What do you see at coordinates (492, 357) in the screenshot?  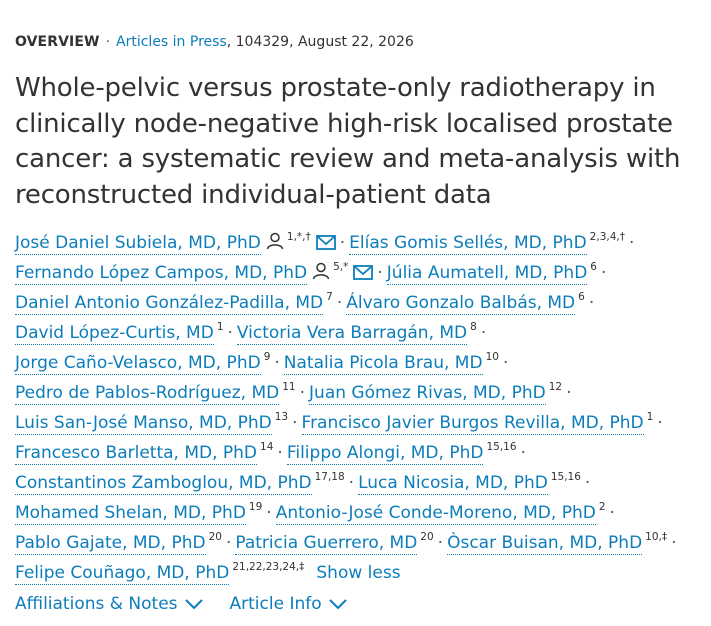 I see `affiliation-sup: 10` at bounding box center [492, 357].